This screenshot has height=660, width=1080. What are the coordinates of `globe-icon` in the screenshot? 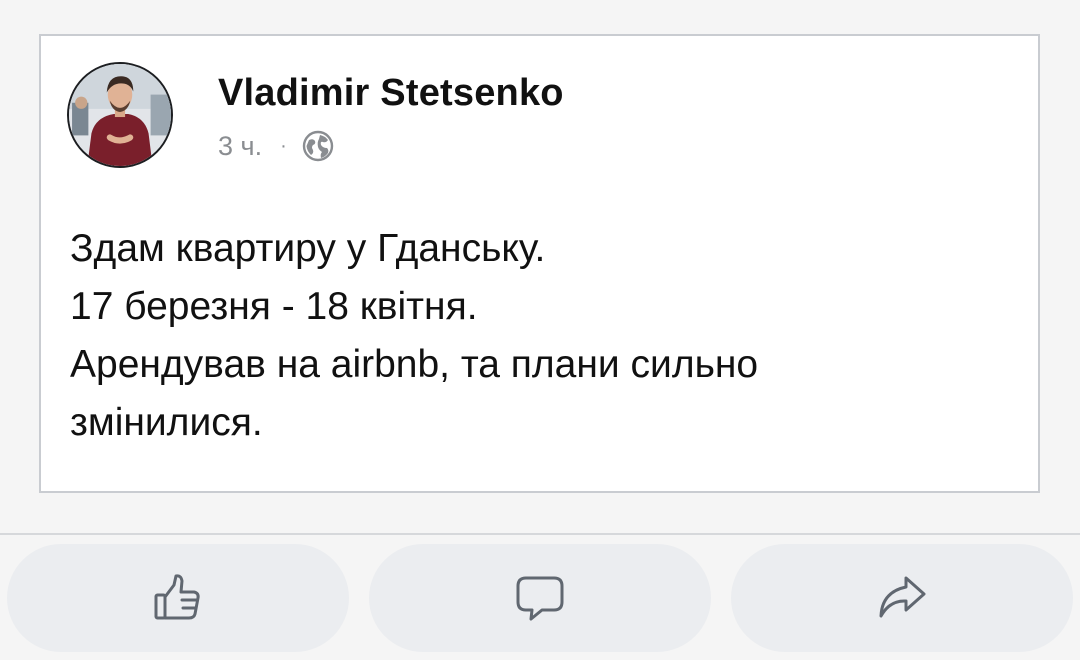 It's located at (318, 146).